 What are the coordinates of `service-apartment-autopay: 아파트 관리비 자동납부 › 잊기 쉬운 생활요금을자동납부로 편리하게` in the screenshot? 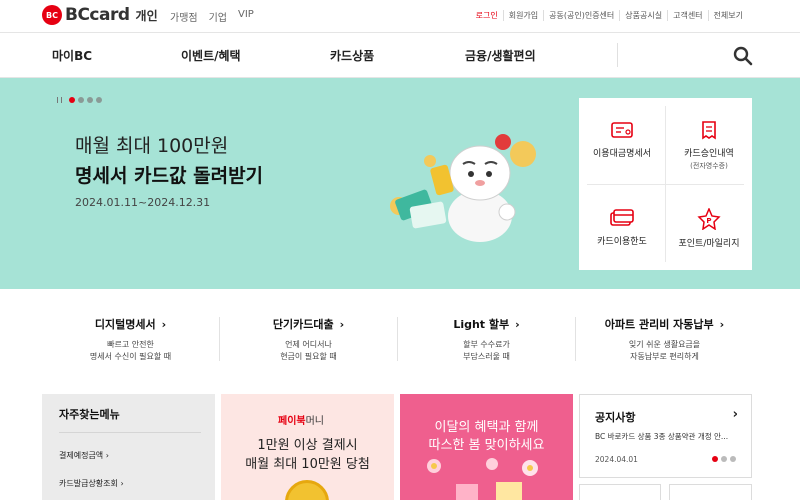 It's located at (664, 331).